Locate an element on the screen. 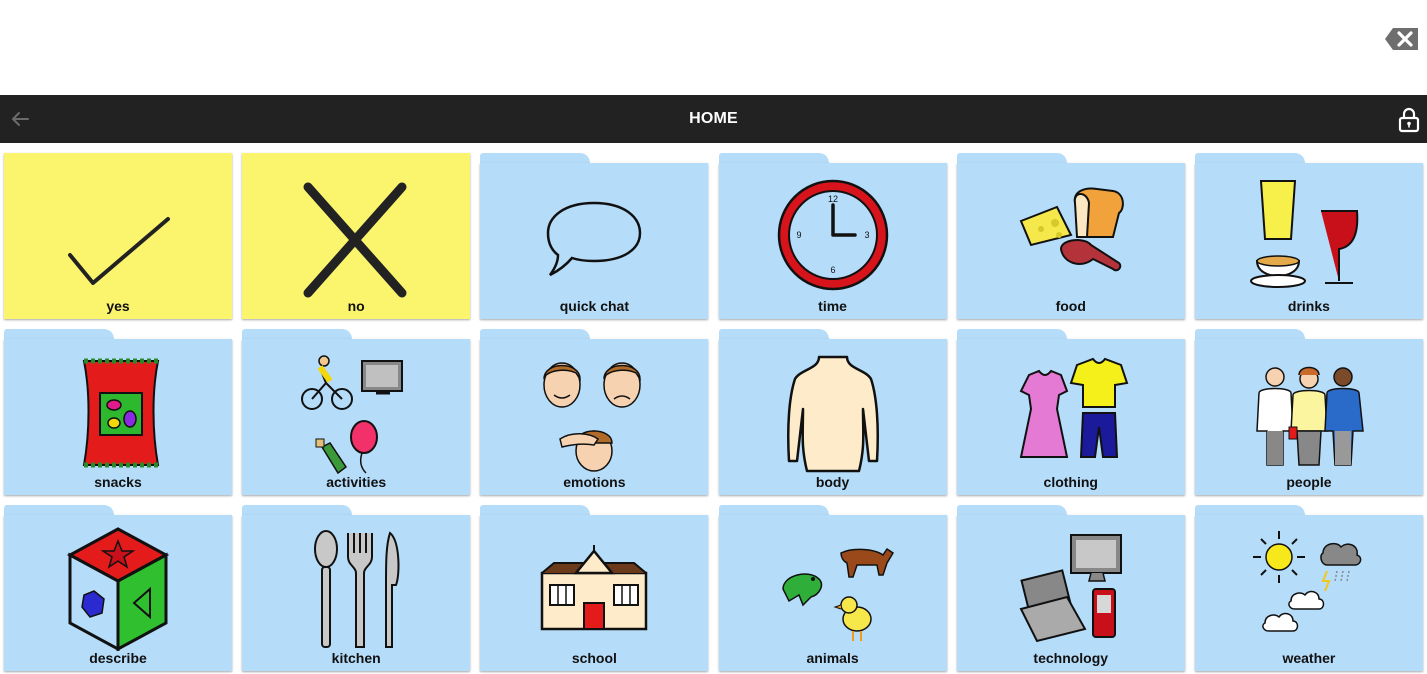 The width and height of the screenshot is (1427, 674). shape-cube-icon is located at coordinates (118, 589).